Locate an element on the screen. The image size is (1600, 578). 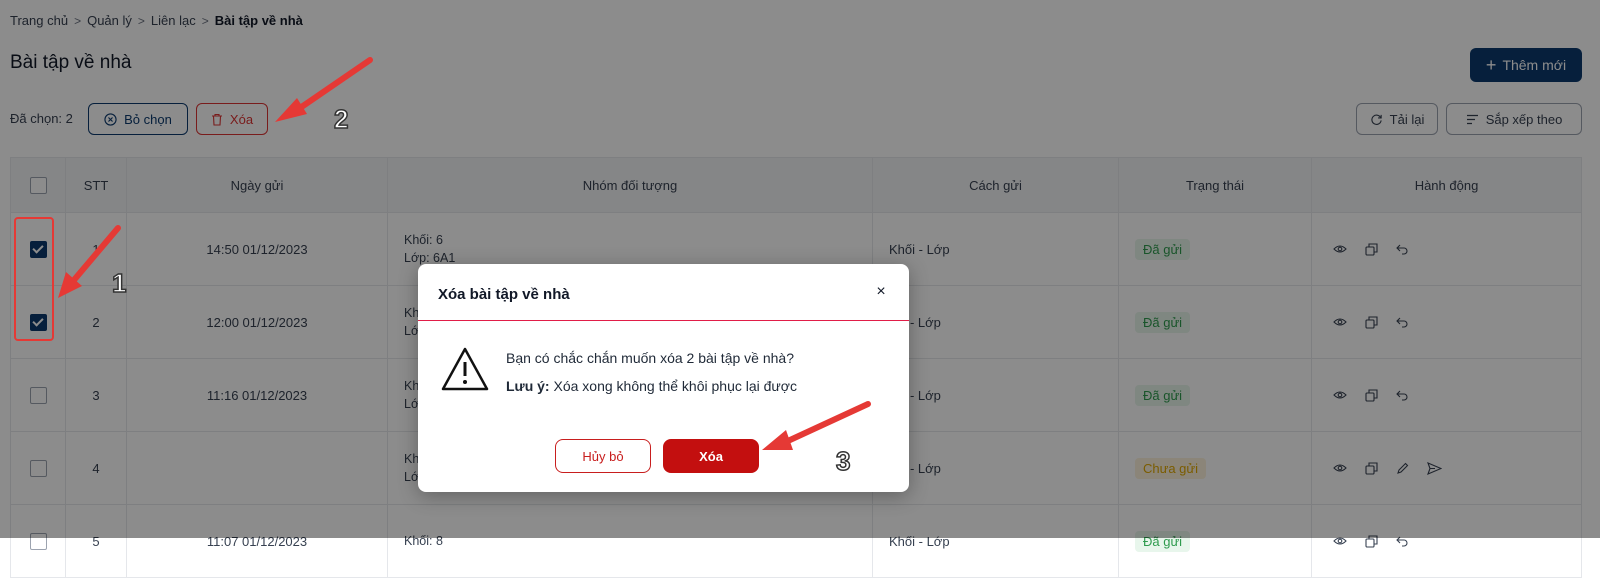
warning-icon is located at coordinates (465, 369).